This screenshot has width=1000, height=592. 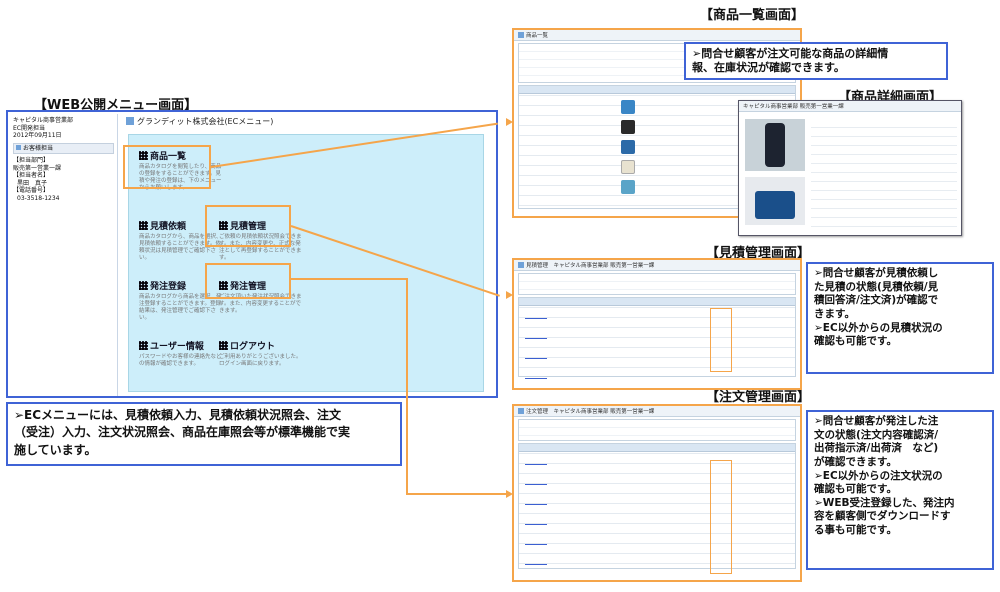 What do you see at coordinates (31, 190) in the screenshot?
I see `phone-label: 【電話番号】` at bounding box center [31, 190].